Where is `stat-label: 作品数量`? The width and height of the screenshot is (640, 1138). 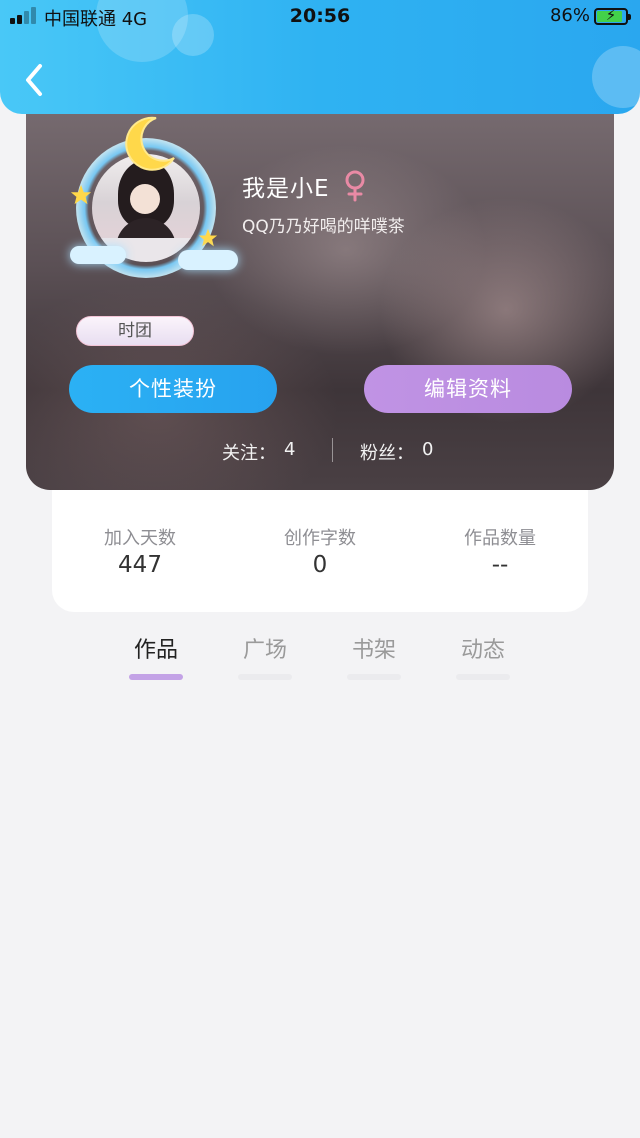 stat-label: 作品数量 is located at coordinates (500, 538).